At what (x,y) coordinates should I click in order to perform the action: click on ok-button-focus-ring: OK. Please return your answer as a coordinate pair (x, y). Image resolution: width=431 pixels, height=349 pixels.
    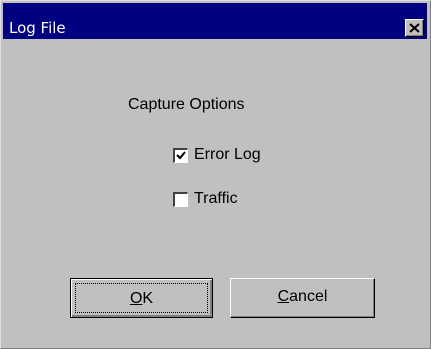
    Looking at the image, I should click on (141, 298).